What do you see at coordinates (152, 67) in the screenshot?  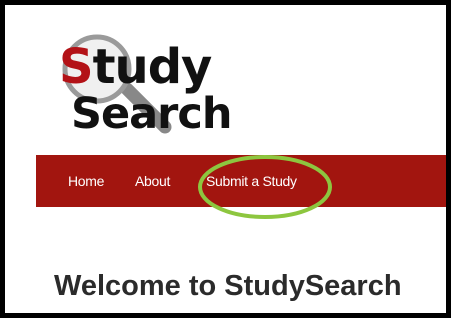 I see `logo-text-rest: tudy` at bounding box center [152, 67].